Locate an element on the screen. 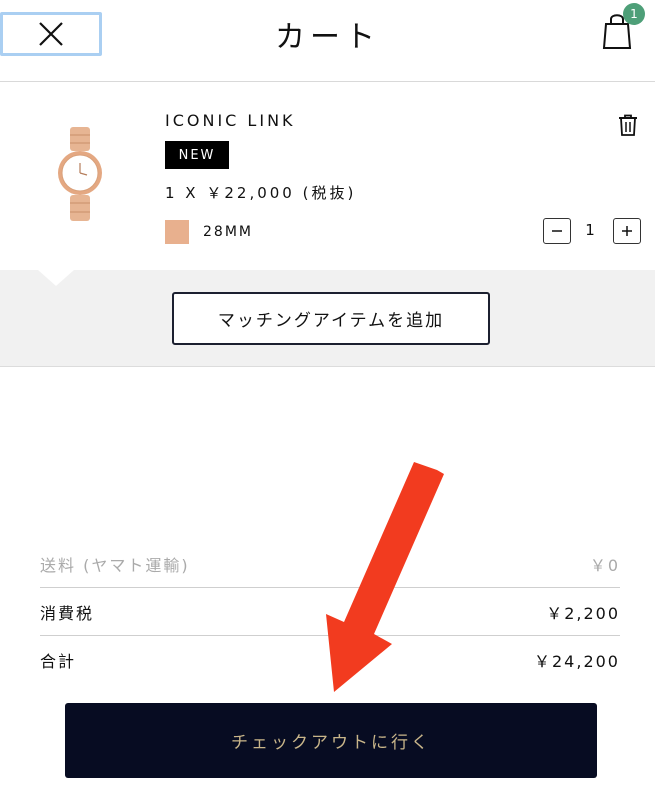  new-badge: NEW is located at coordinates (197, 155).